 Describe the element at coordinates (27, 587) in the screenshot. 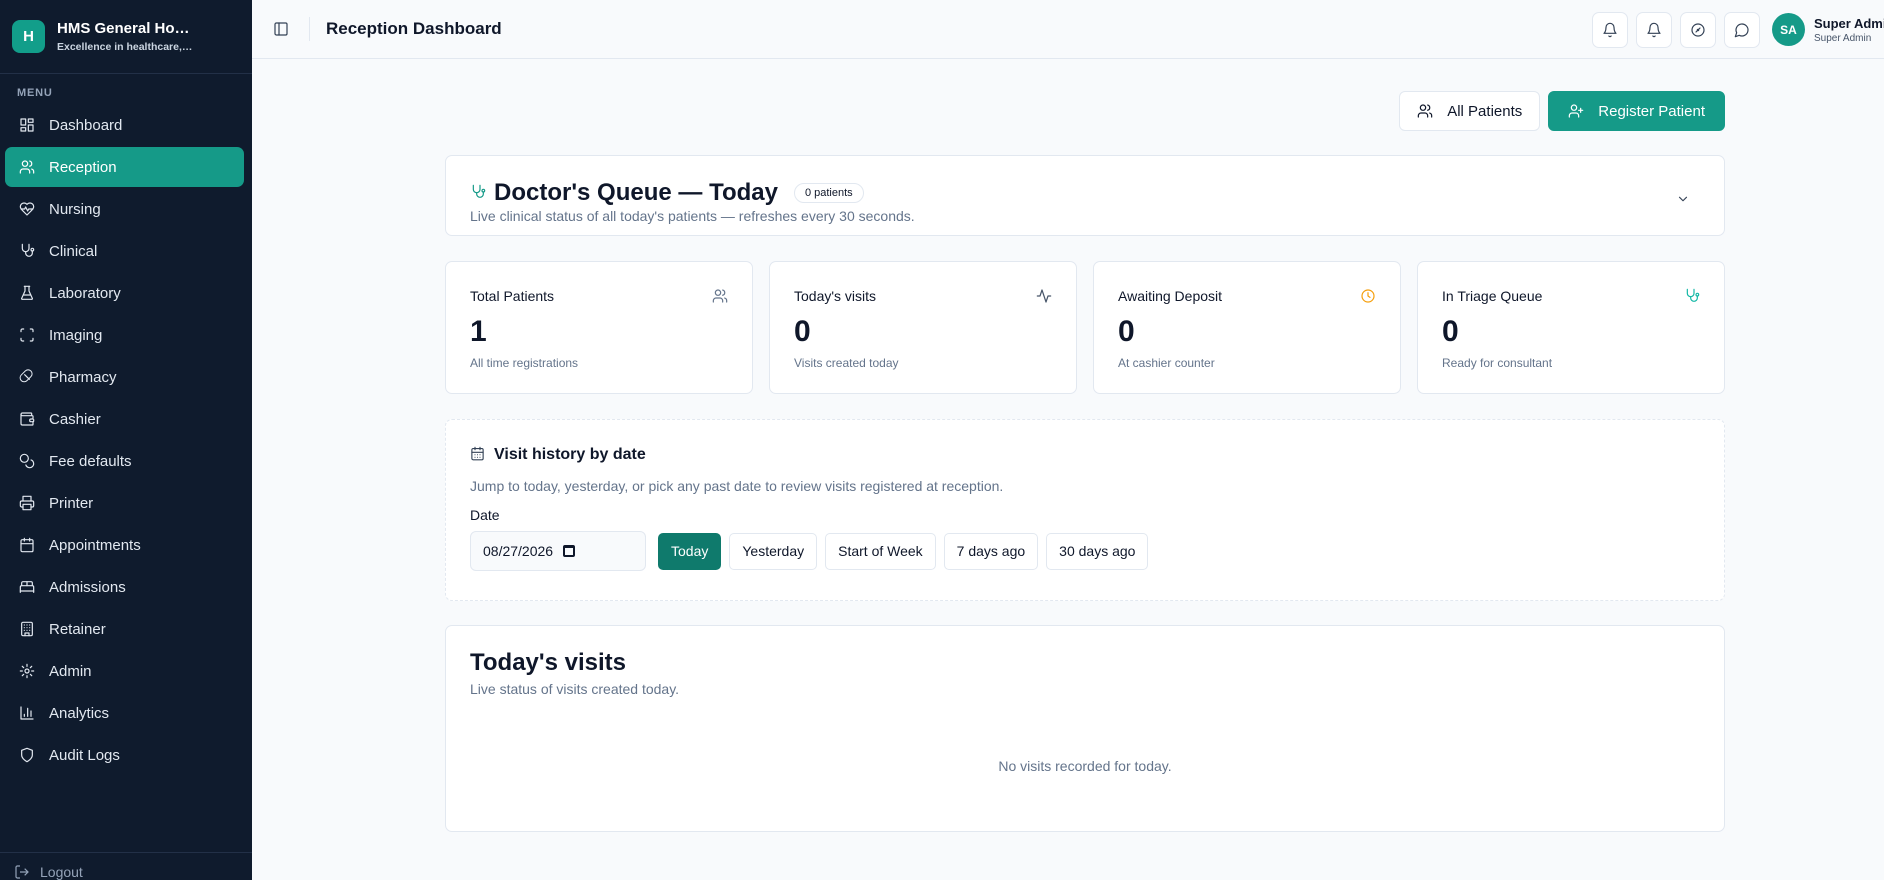

I see `bed-icon` at that location.